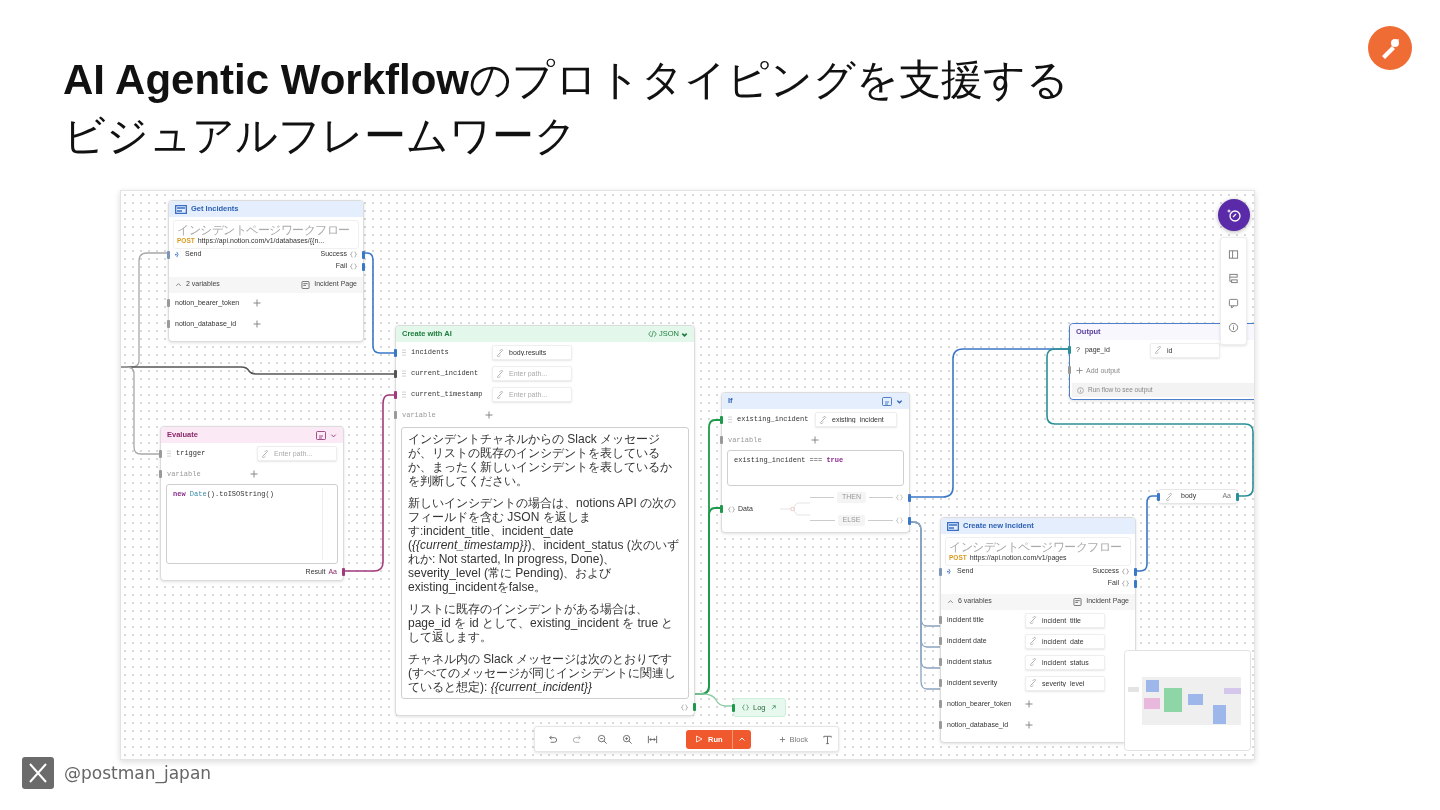 Image resolution: width=1440 pixels, height=810 pixels. Describe the element at coordinates (773, 707) in the screenshot. I see `expand-arrow-icon` at that location.